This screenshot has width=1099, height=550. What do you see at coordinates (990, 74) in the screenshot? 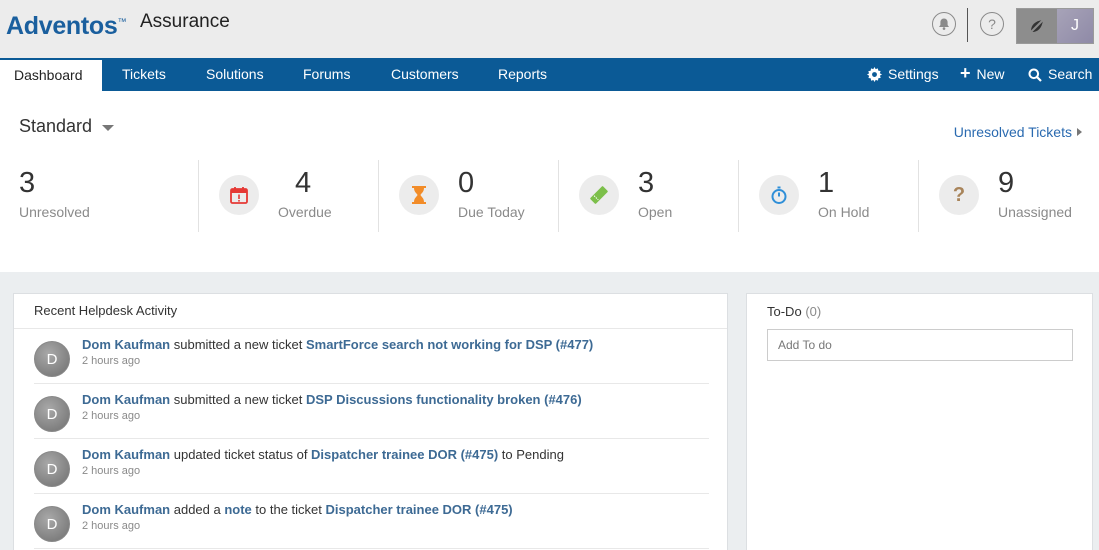
I see `new-label: New` at bounding box center [990, 74].